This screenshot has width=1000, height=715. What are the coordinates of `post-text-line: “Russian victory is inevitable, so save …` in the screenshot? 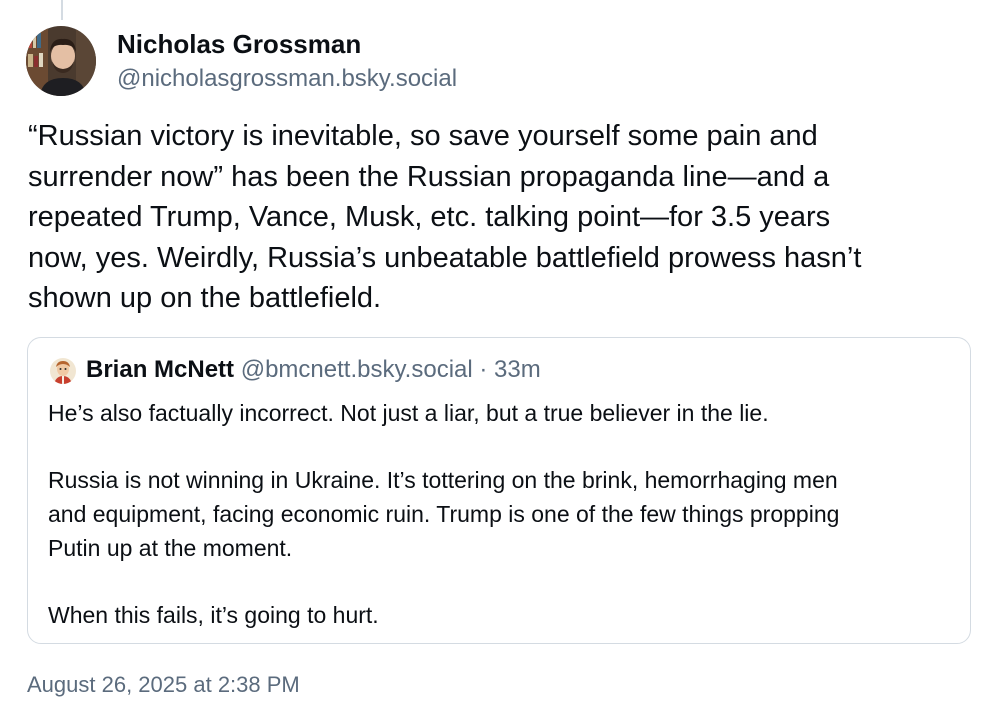 It's located at (423, 136).